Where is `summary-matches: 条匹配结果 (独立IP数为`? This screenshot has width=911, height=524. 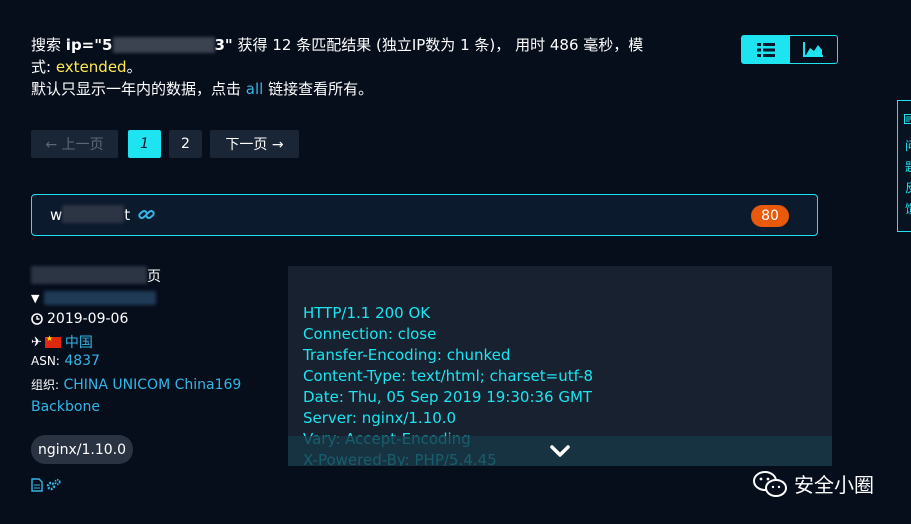 summary-matches: 条匹配结果 (独立IP数为 is located at coordinates (376, 45).